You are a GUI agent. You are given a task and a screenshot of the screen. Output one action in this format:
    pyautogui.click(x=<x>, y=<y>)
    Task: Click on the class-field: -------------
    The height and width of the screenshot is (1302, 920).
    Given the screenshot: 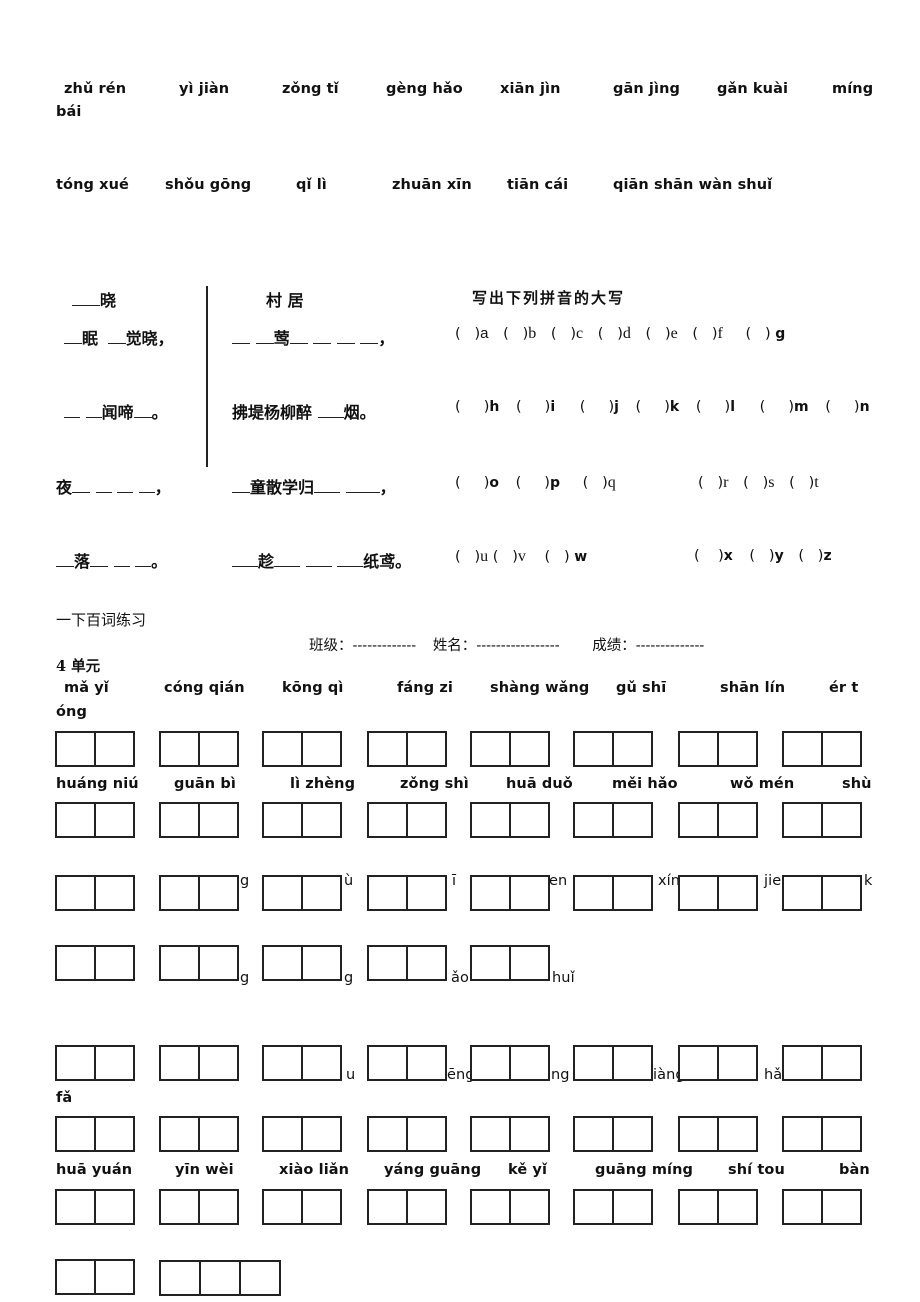 What is the action you would take?
    pyautogui.click(x=385, y=646)
    